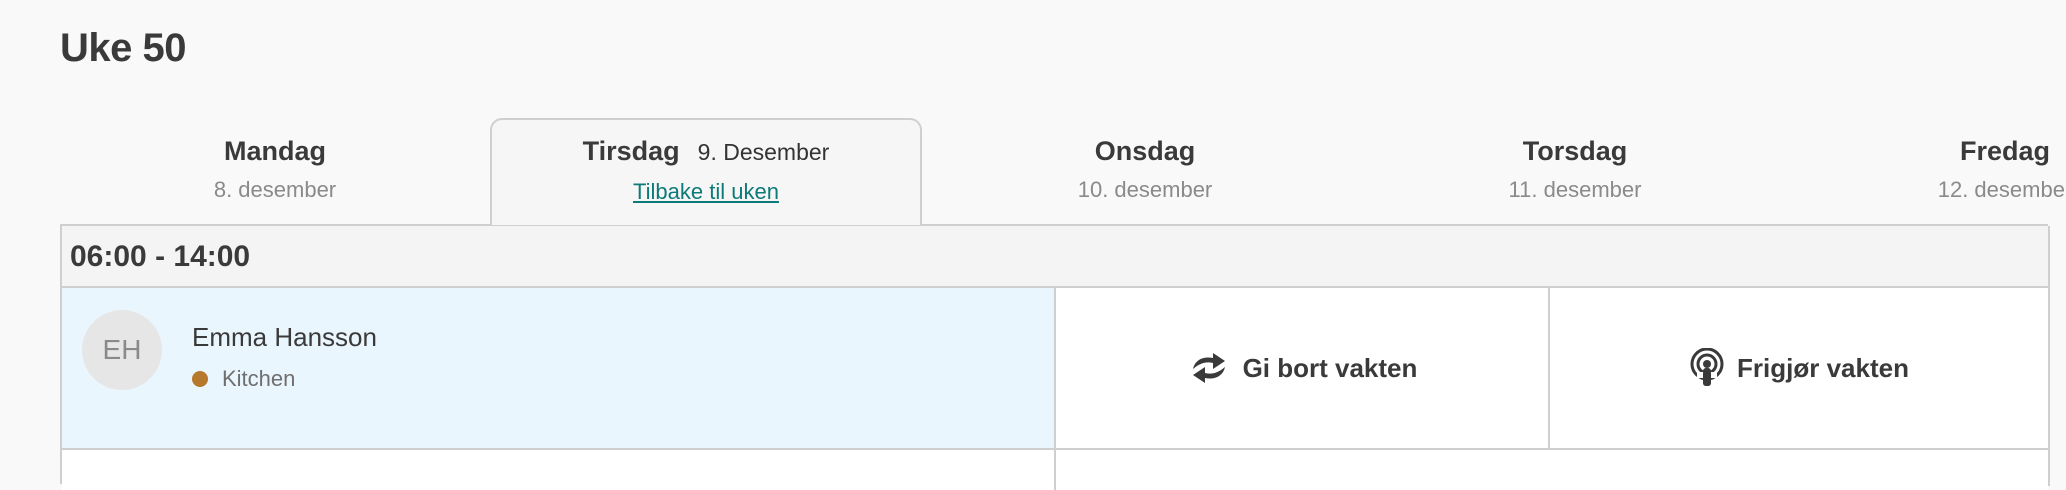  What do you see at coordinates (1707, 368) in the screenshot?
I see `broadcast-icon` at bounding box center [1707, 368].